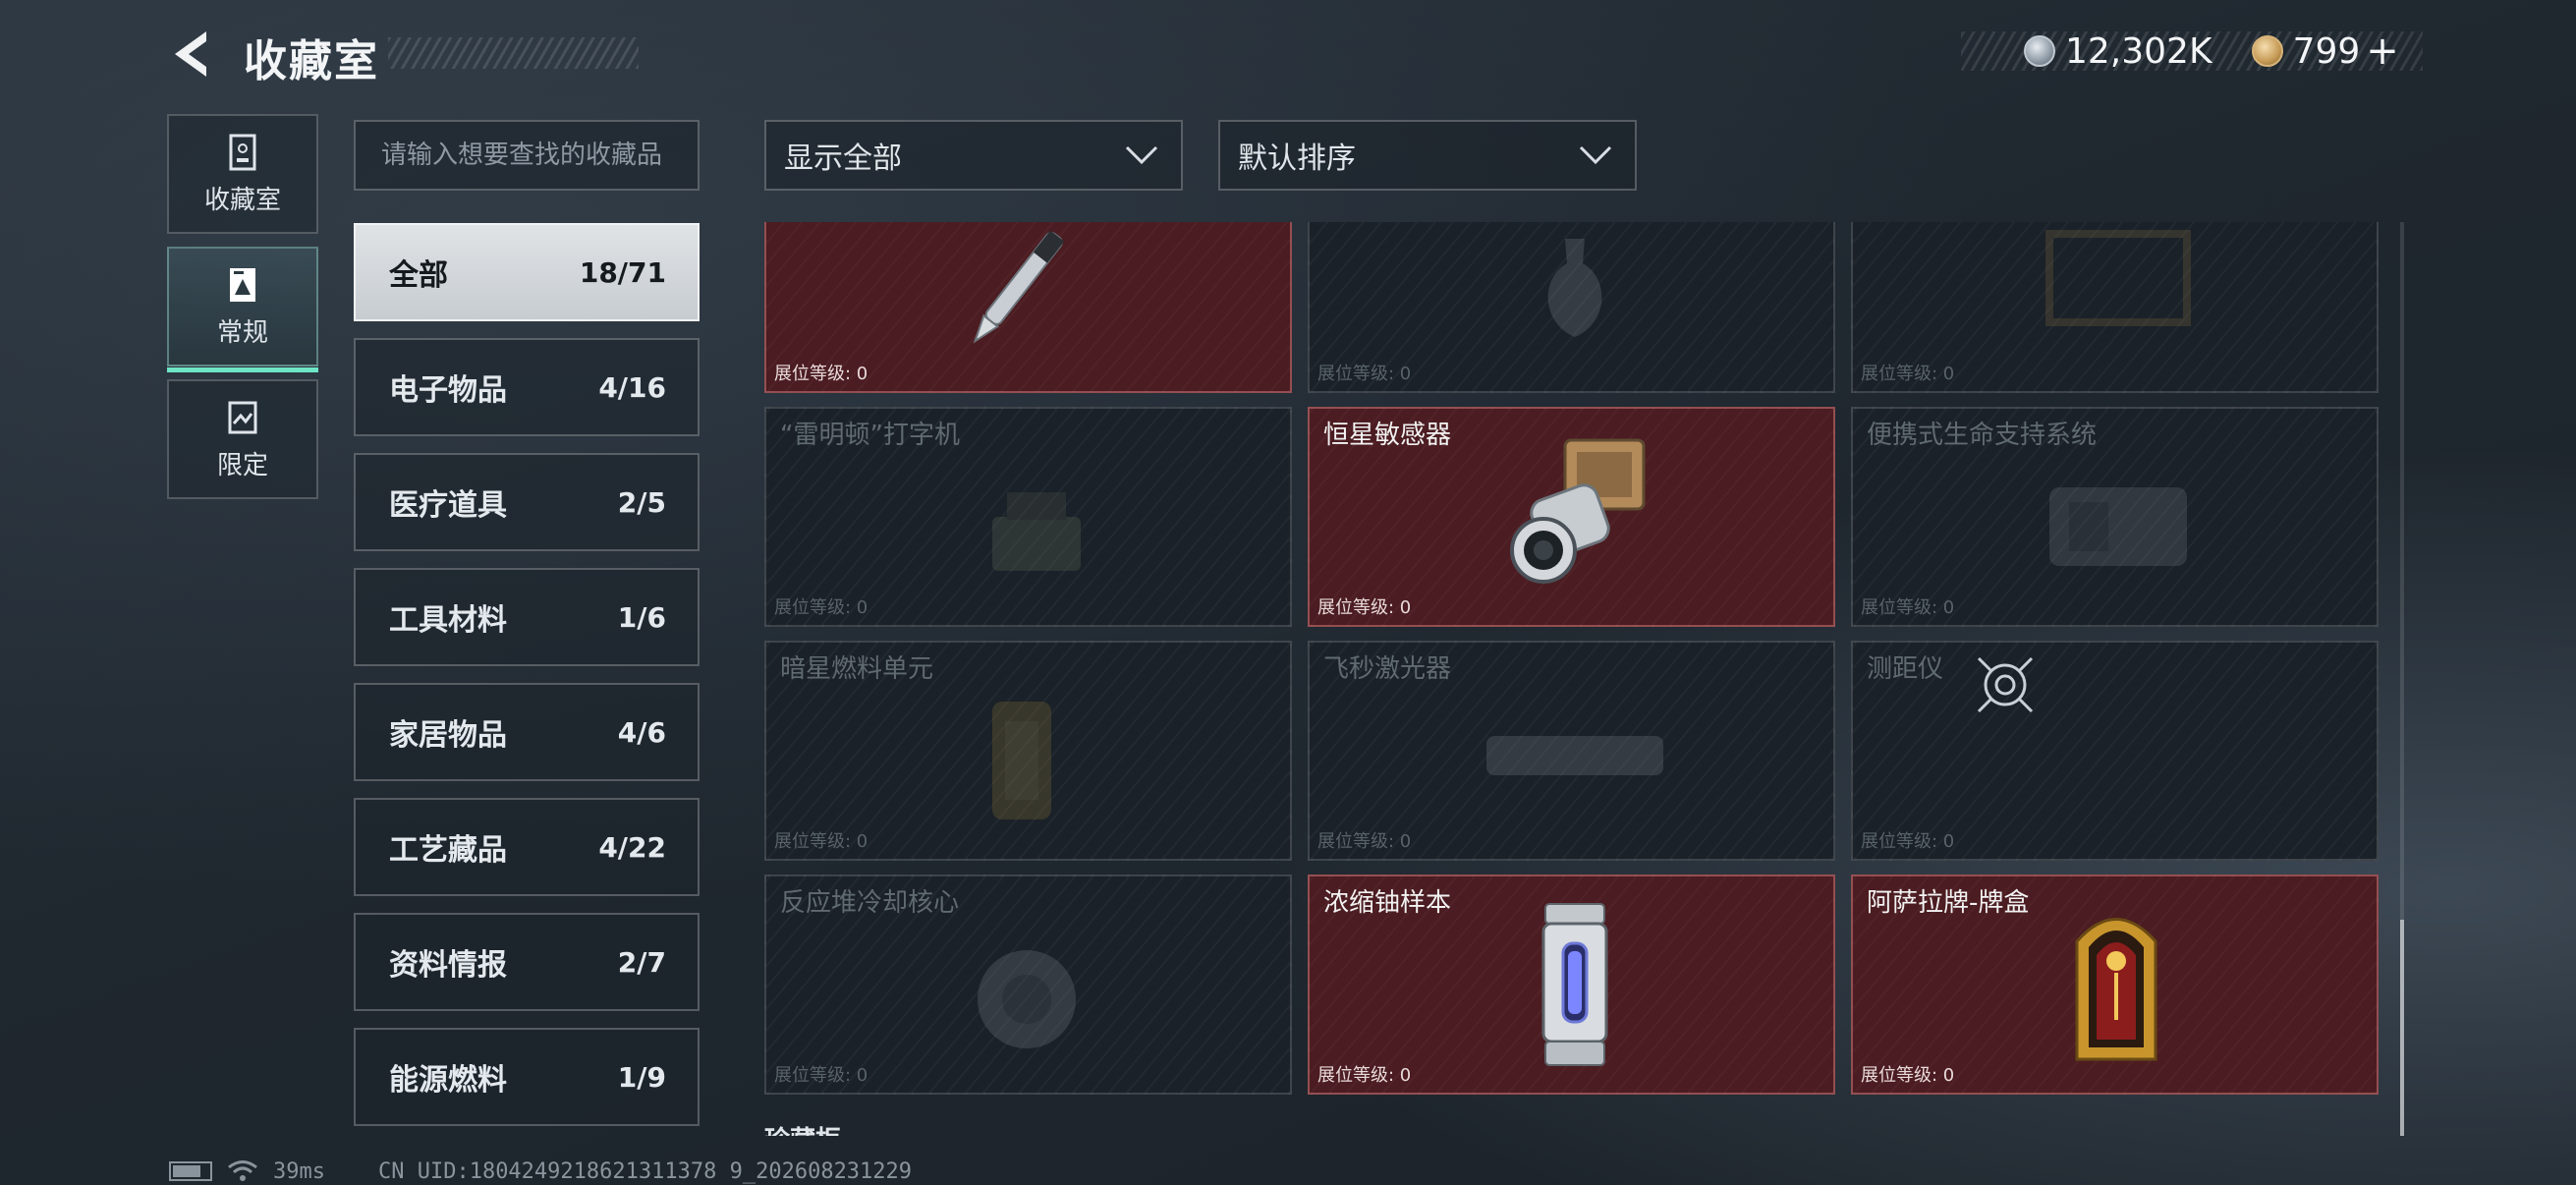  What do you see at coordinates (641, 617) in the screenshot?
I see `category-count: 1/6` at bounding box center [641, 617].